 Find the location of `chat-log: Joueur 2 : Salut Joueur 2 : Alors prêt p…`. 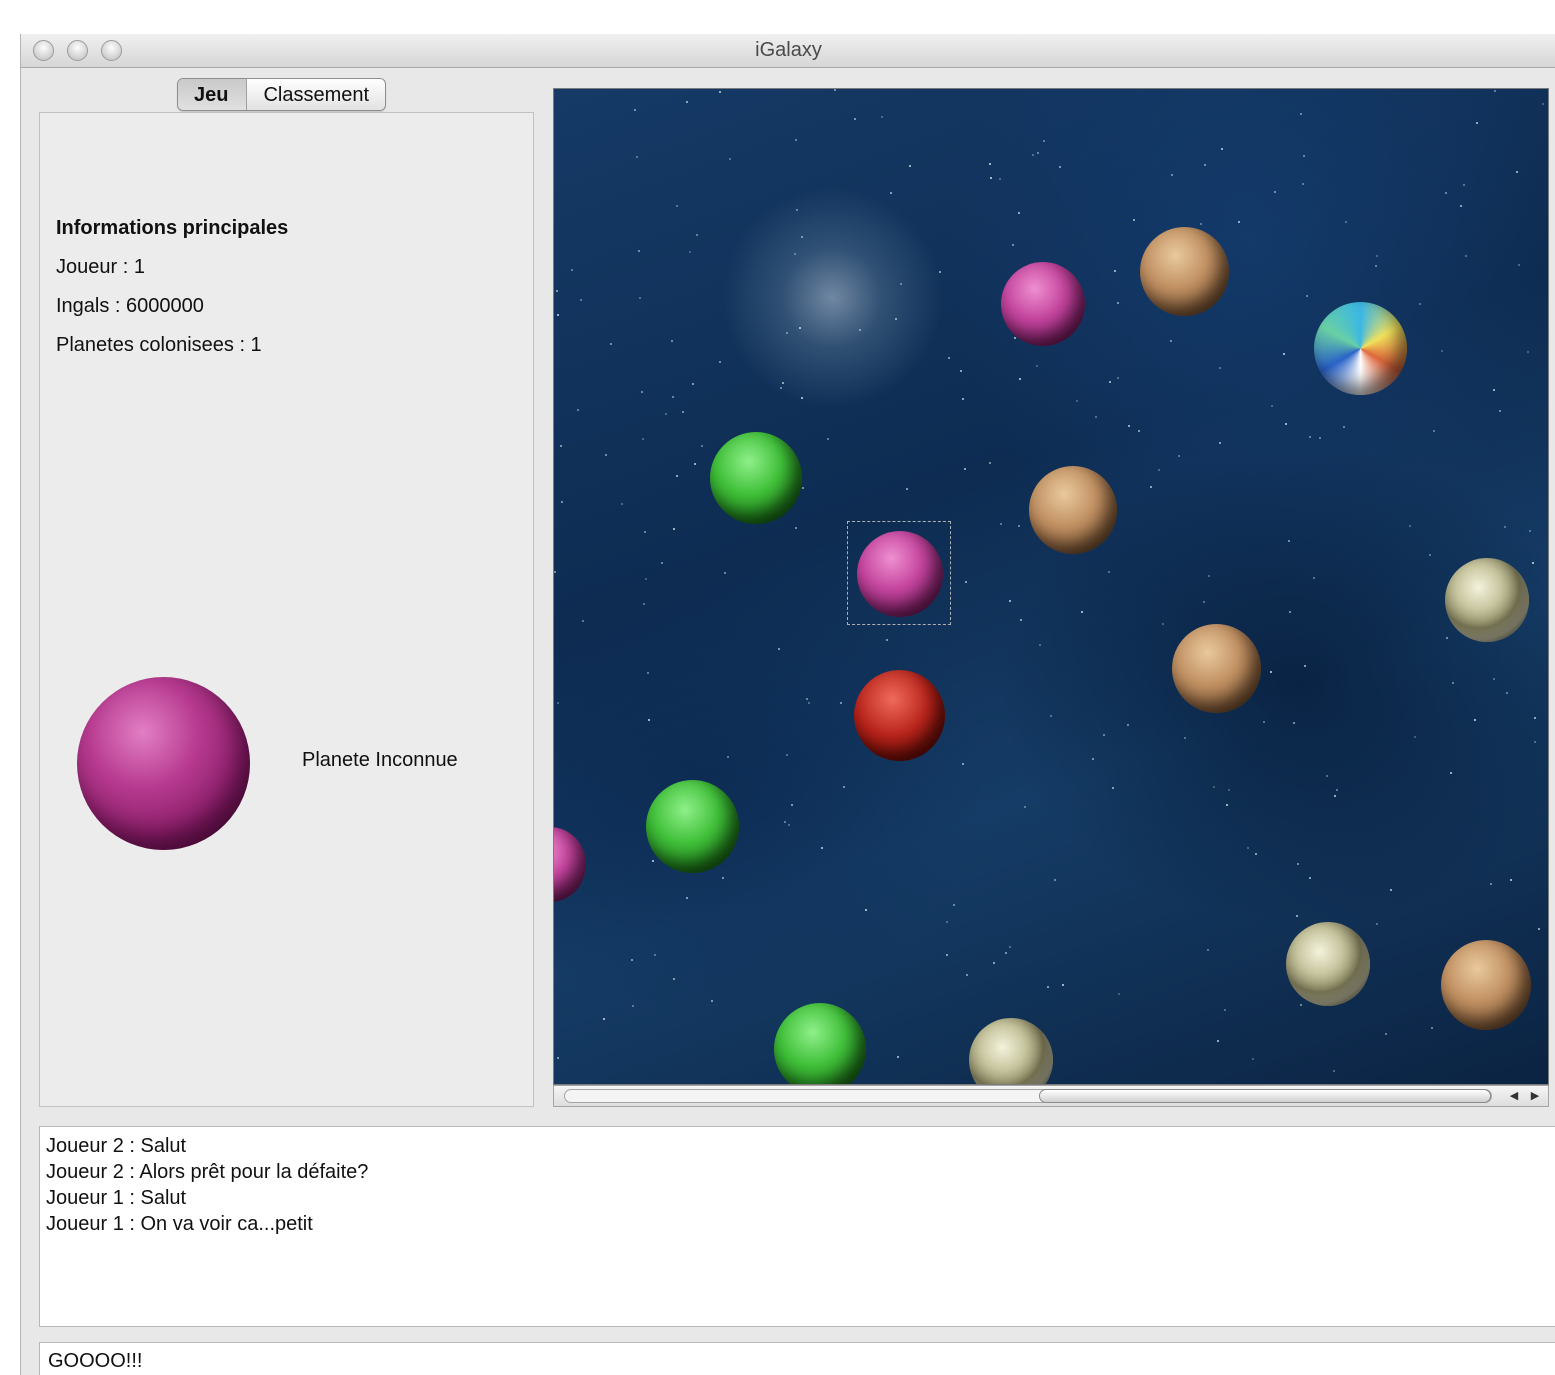

chat-log: Joueur 2 : Salut Joueur 2 : Alors prêt p… is located at coordinates (797, 1226).